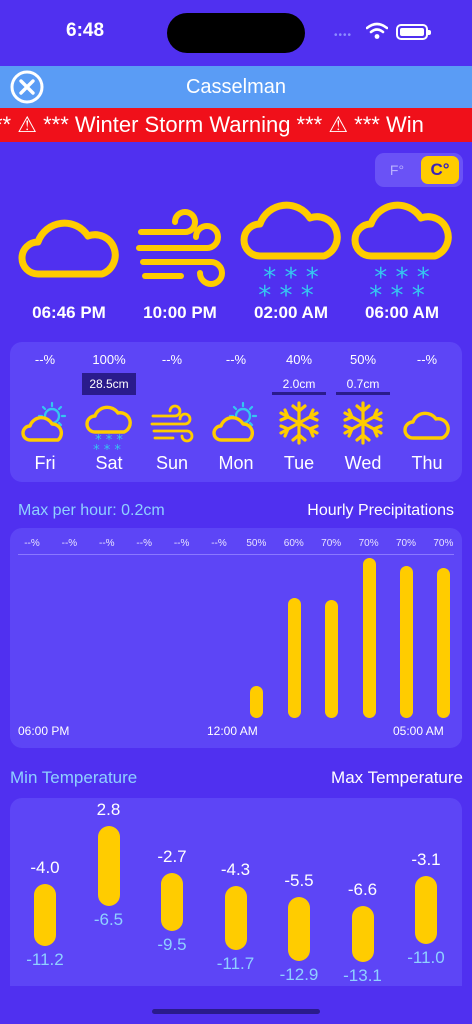  Describe the element at coordinates (232, 731) in the screenshot. I see `precip-time-label: 12:00 AM` at that location.